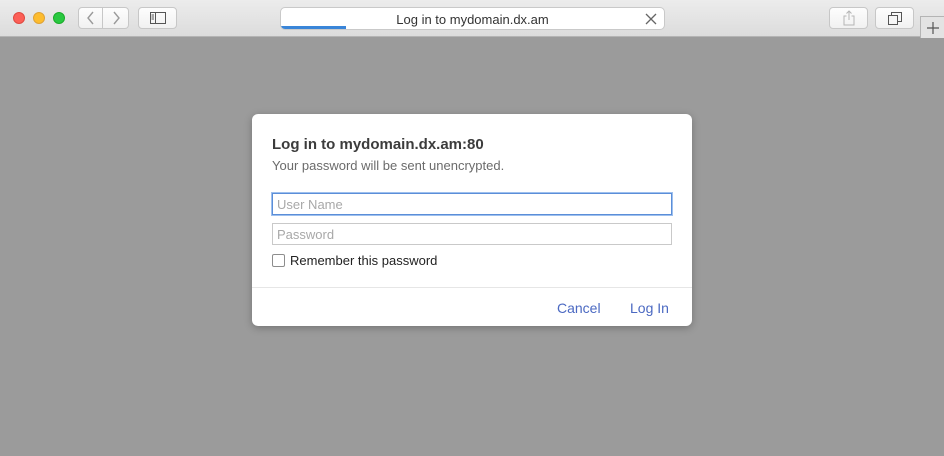  I want to click on remember-password-option: Remember this password, so click(354, 260).